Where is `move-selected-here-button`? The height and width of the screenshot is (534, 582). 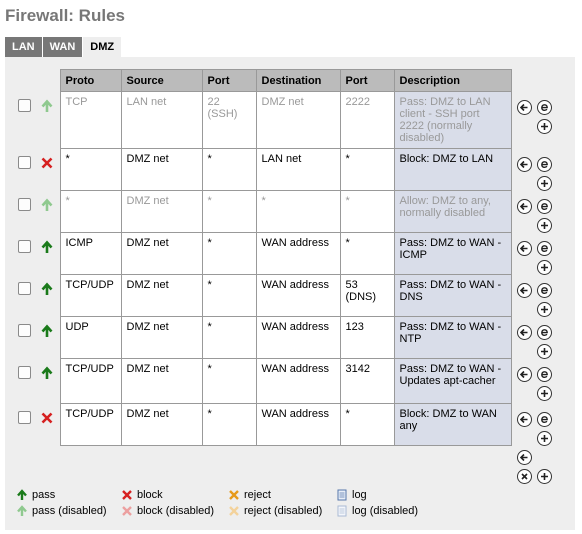 move-selected-here-button is located at coordinates (524, 457).